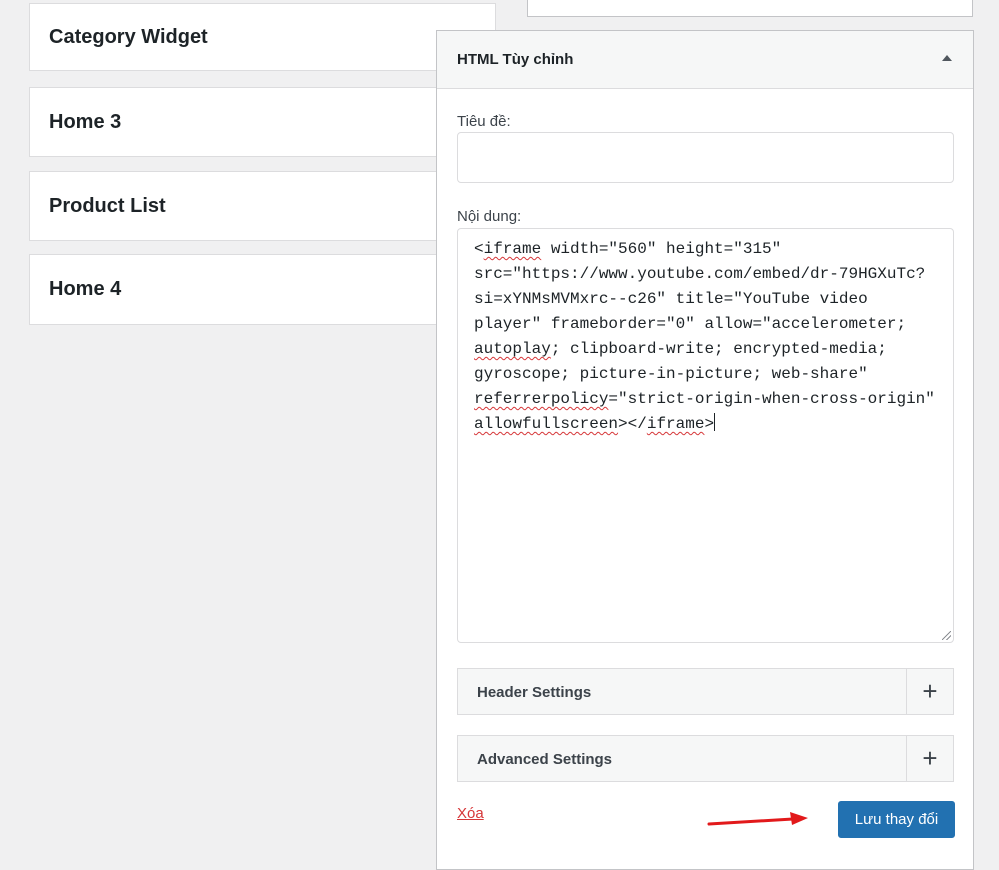 The height and width of the screenshot is (870, 999). What do you see at coordinates (545, 759) in the screenshot?
I see `advanced-settings-label: Advanced Settings` at bounding box center [545, 759].